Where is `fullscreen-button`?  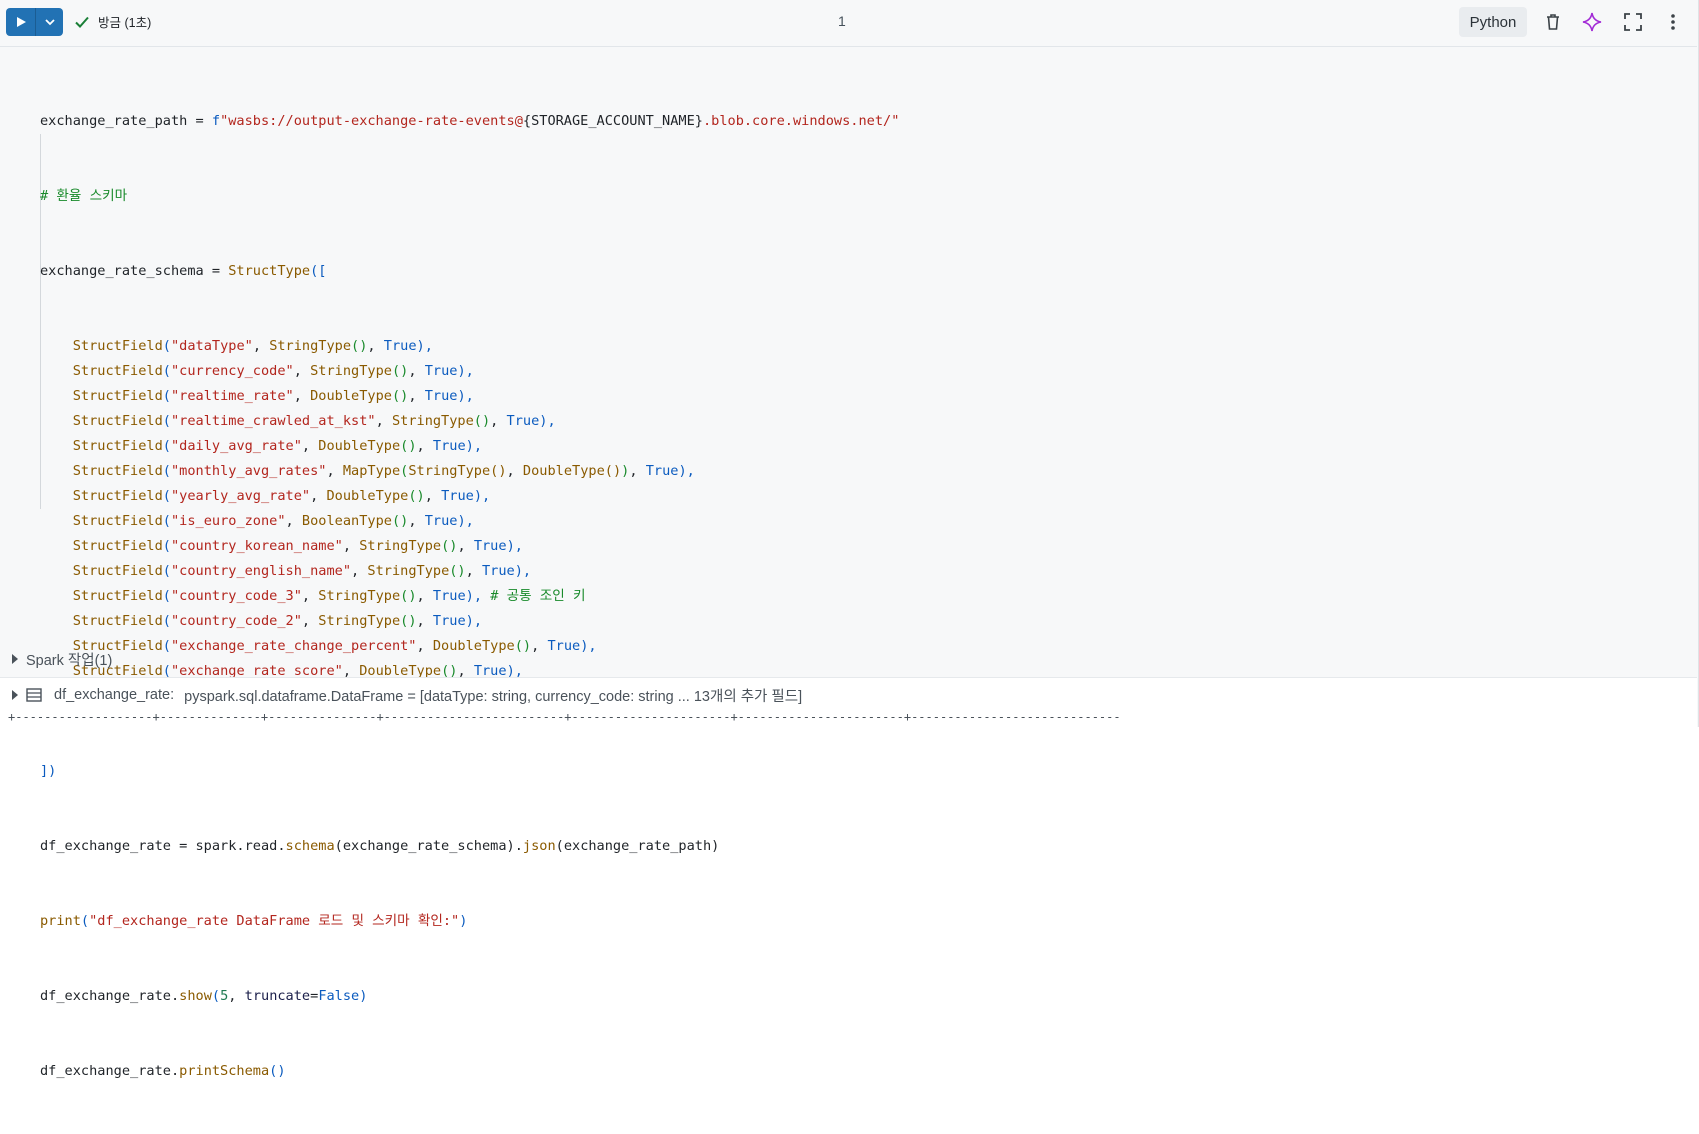
fullscreen-button is located at coordinates (1633, 22).